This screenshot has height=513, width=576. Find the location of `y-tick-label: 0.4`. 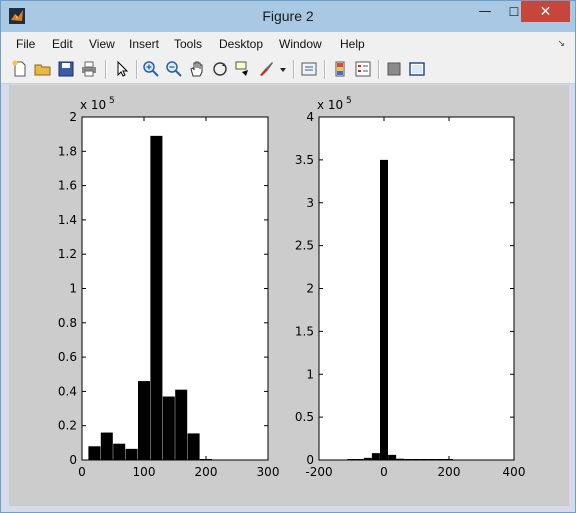

y-tick-label: 0.4 is located at coordinates (67, 391).